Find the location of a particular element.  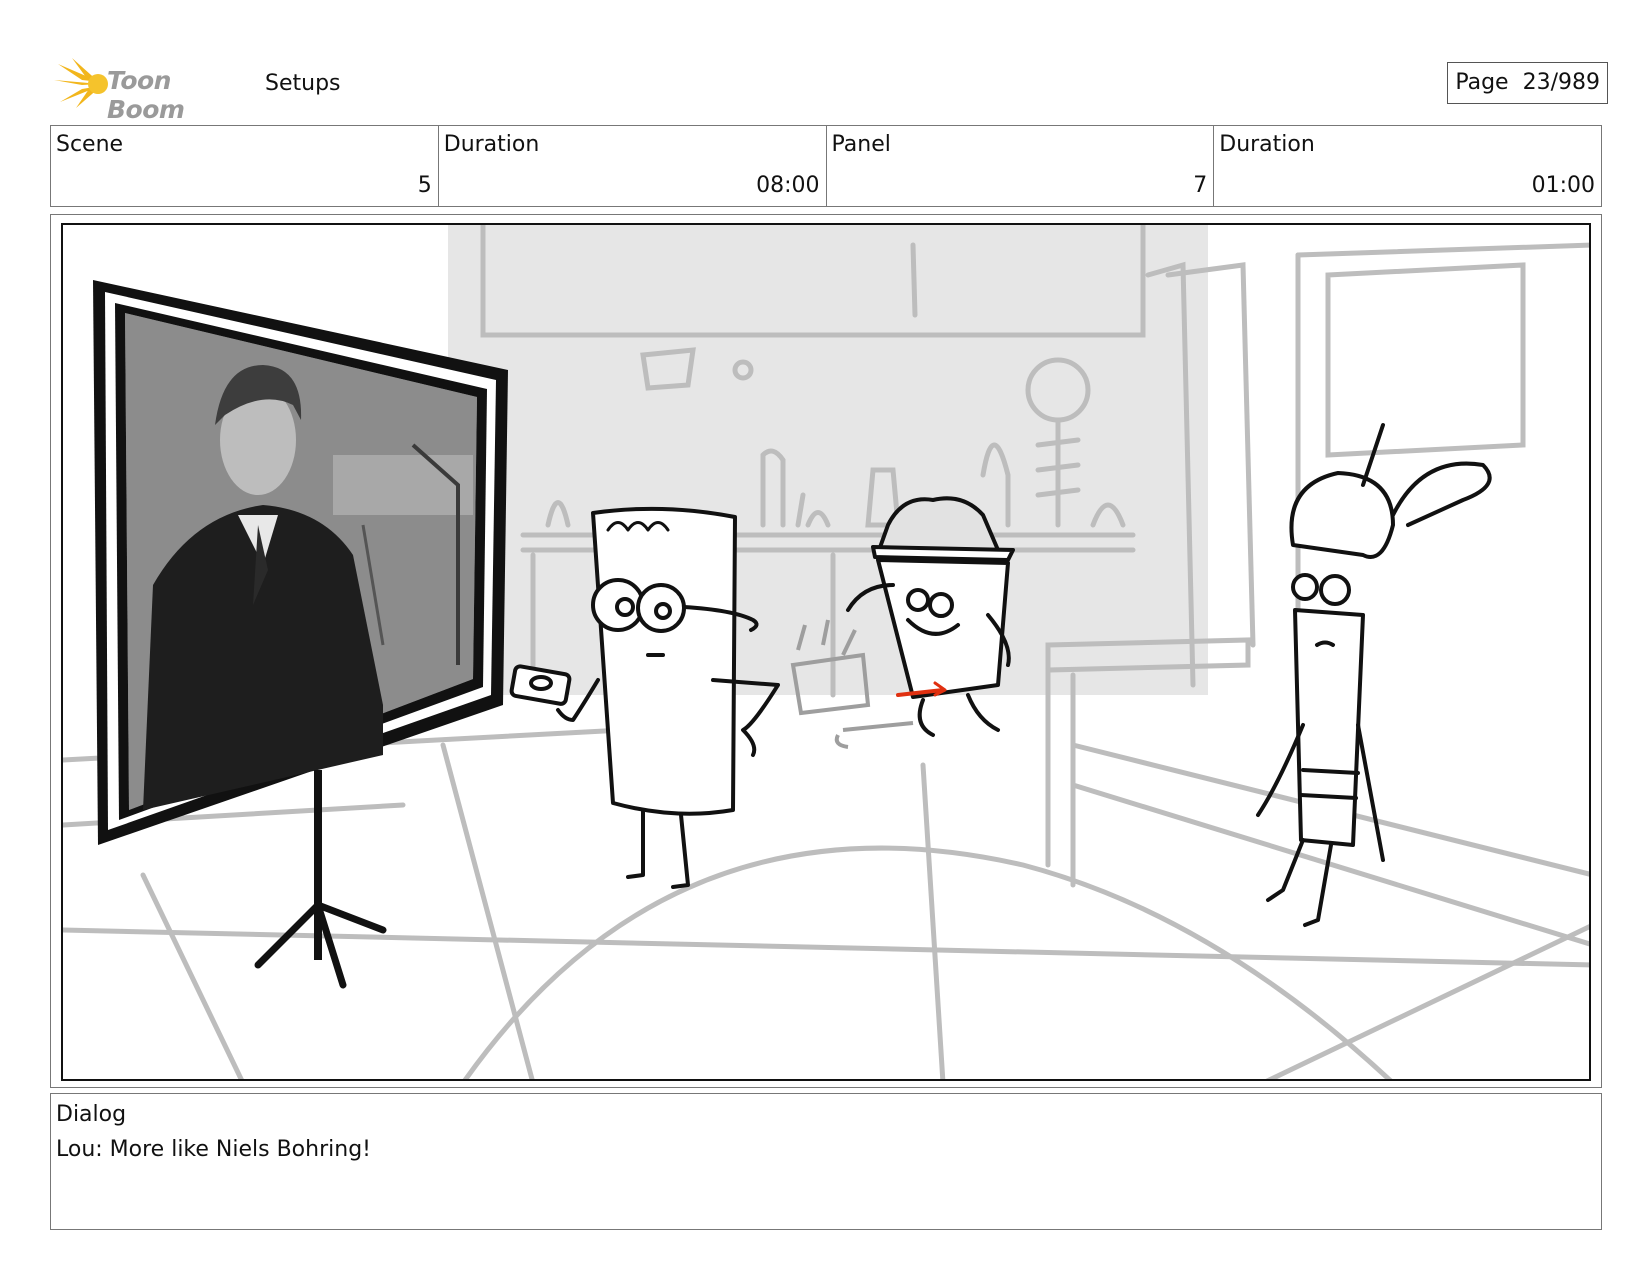

panel-label: Panel is located at coordinates (861, 144).